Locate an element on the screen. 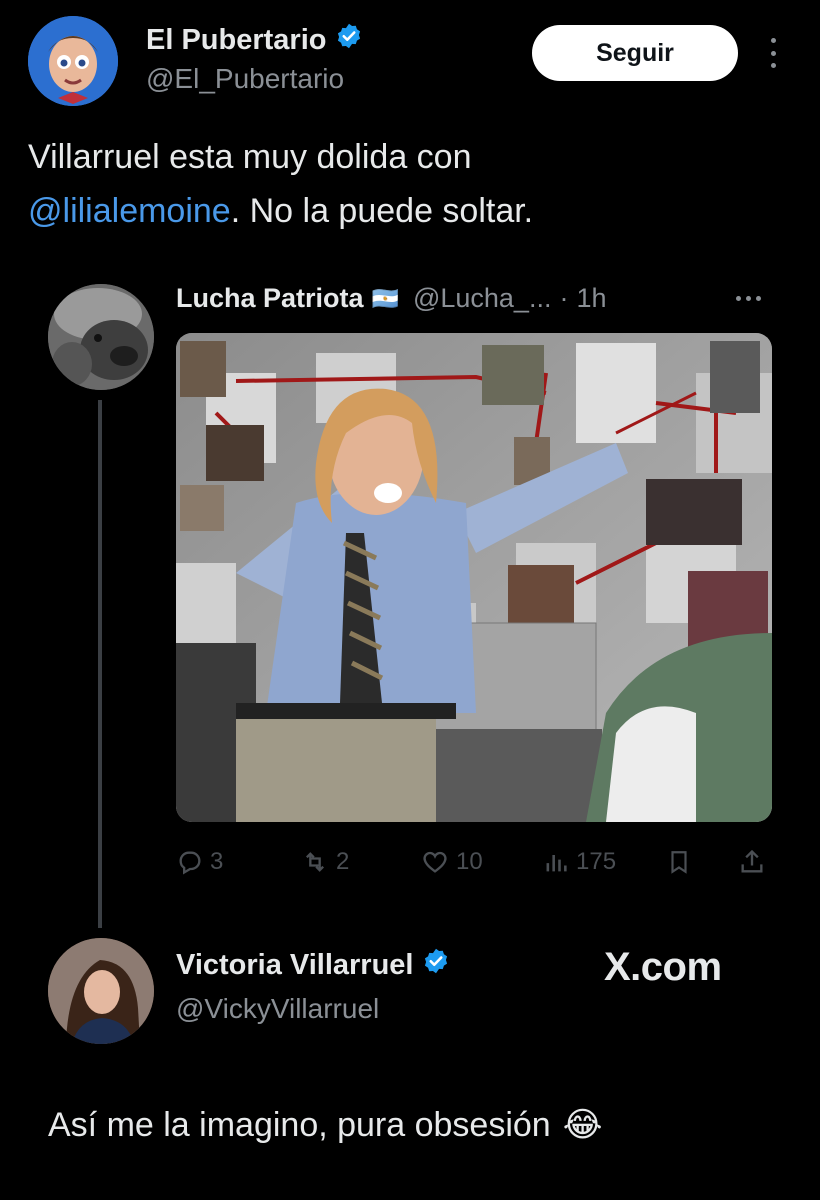 This screenshot has height=1200, width=820. tweet-text-before: Villarruel esta muy dolida con is located at coordinates (250, 157).